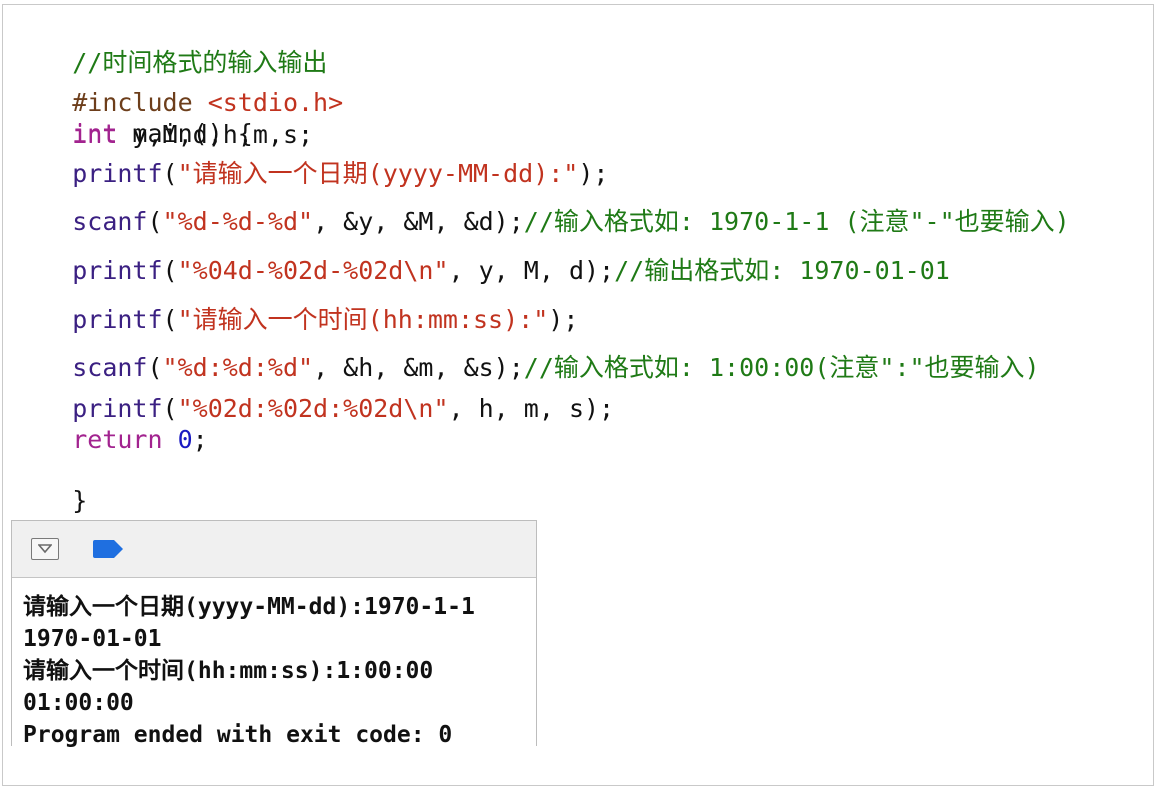  I want to click on string-literal: "%02d:%02d:%02d\n", so click(313, 408).